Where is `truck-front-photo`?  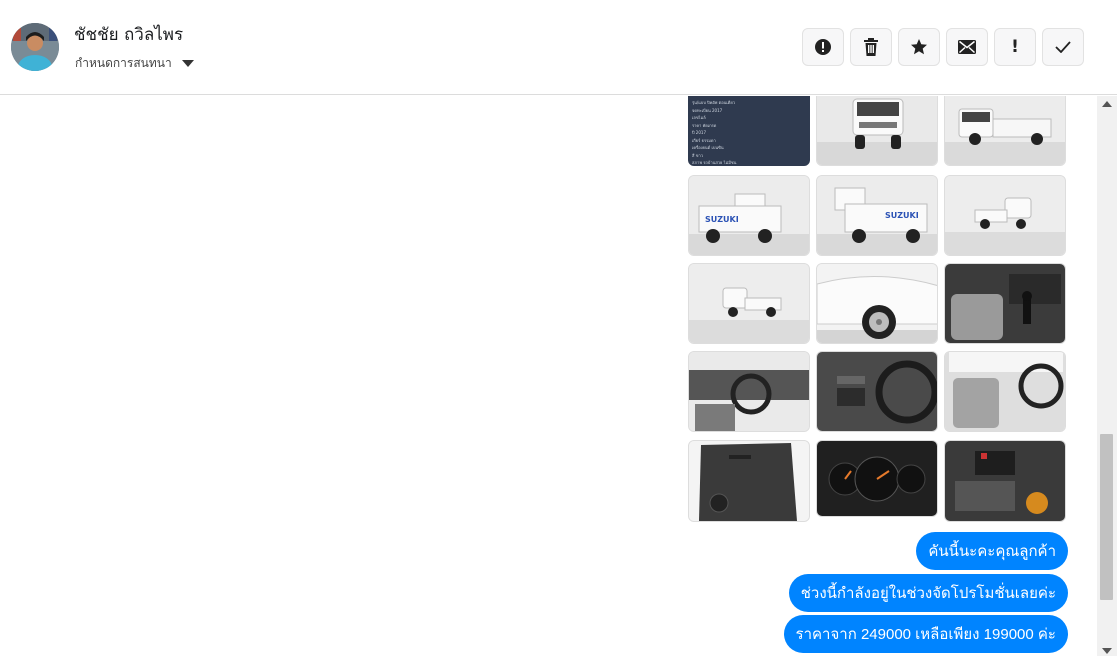 truck-front-photo is located at coordinates (877, 131).